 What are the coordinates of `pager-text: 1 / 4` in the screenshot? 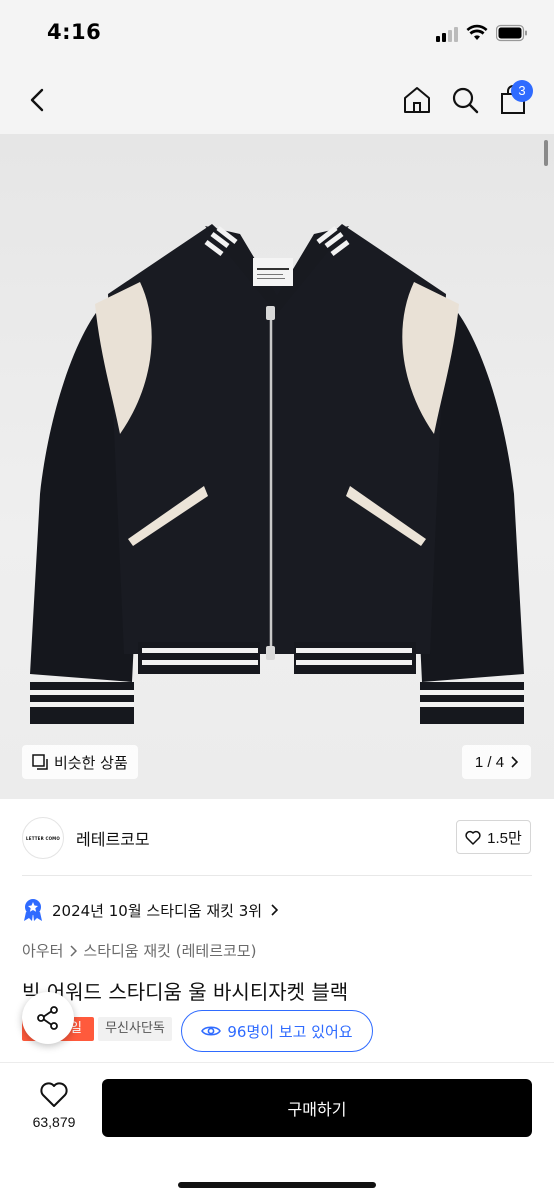 It's located at (489, 762).